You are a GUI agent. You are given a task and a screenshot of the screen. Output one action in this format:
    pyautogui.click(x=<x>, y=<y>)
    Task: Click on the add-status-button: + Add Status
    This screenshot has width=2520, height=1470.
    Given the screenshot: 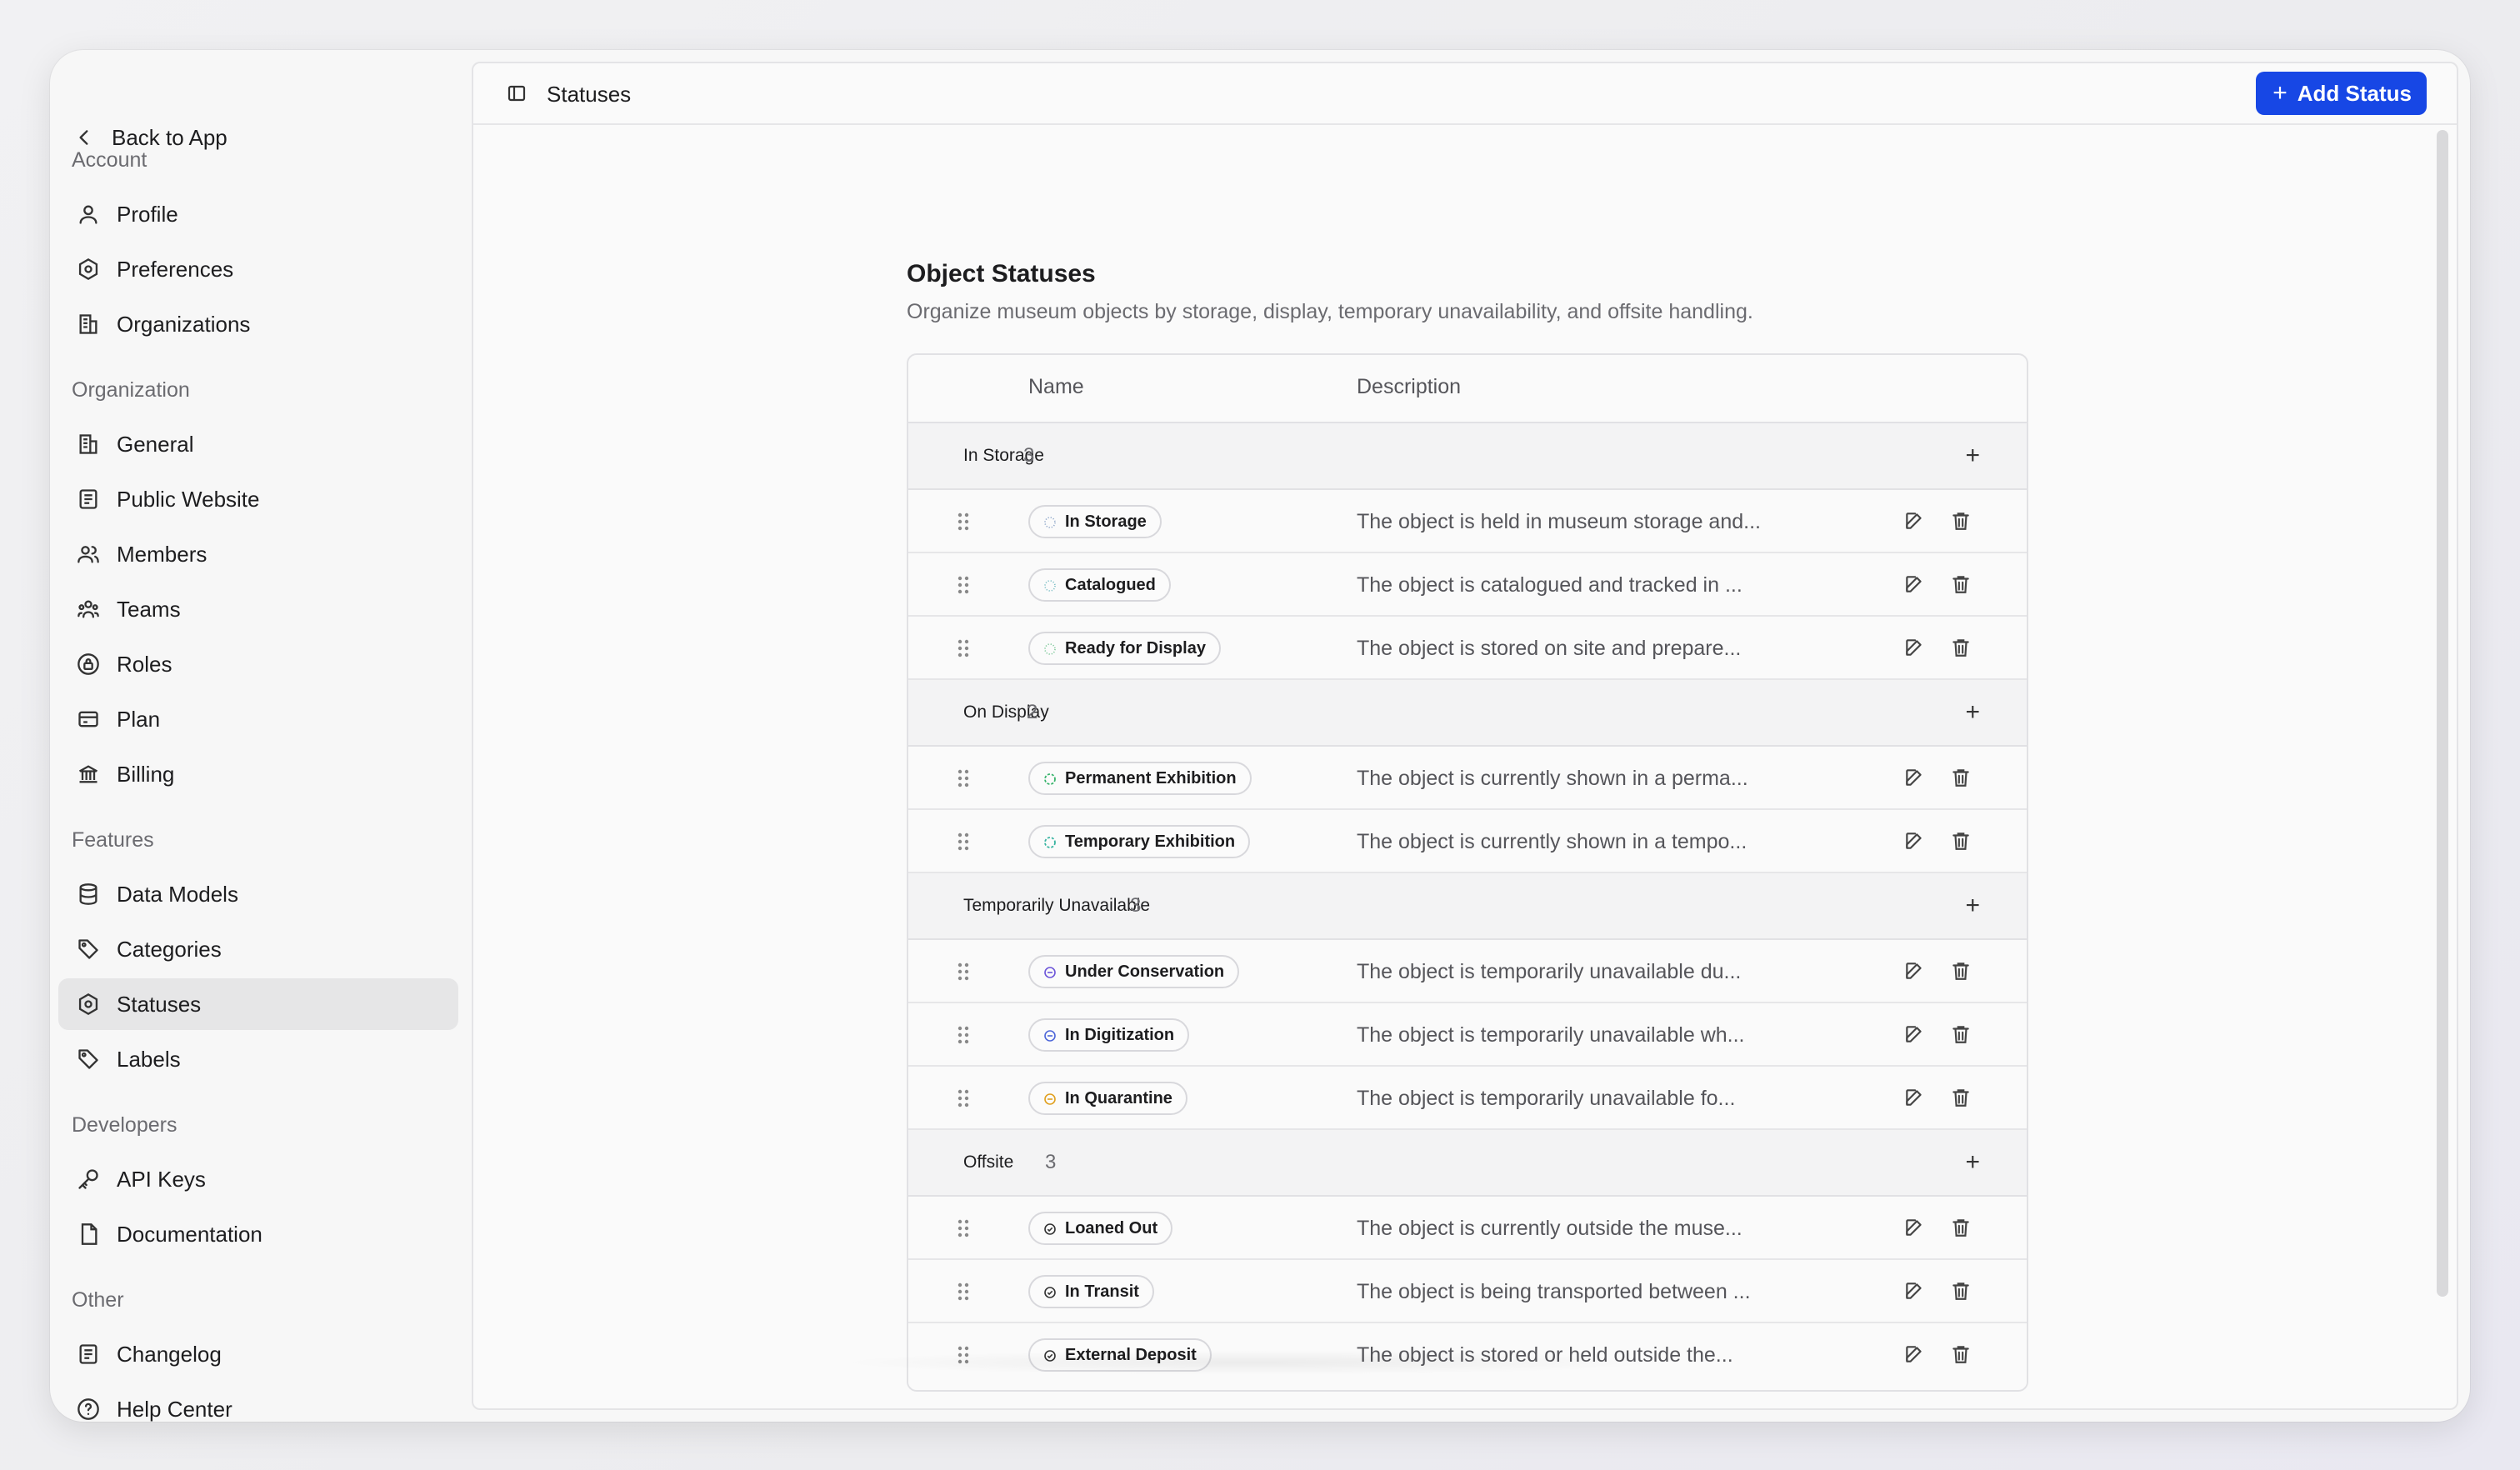 What is the action you would take?
    pyautogui.click(x=2341, y=93)
    